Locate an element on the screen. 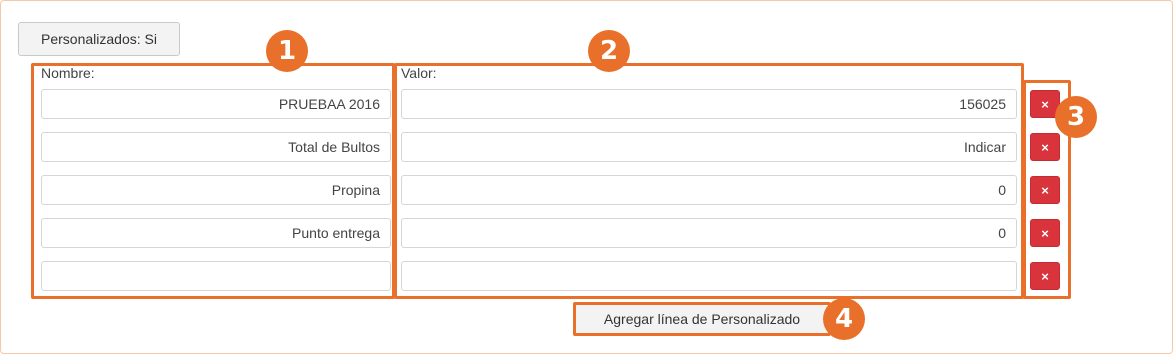 The width and height of the screenshot is (1173, 354). name-field: Total de Bultos is located at coordinates (216, 147).